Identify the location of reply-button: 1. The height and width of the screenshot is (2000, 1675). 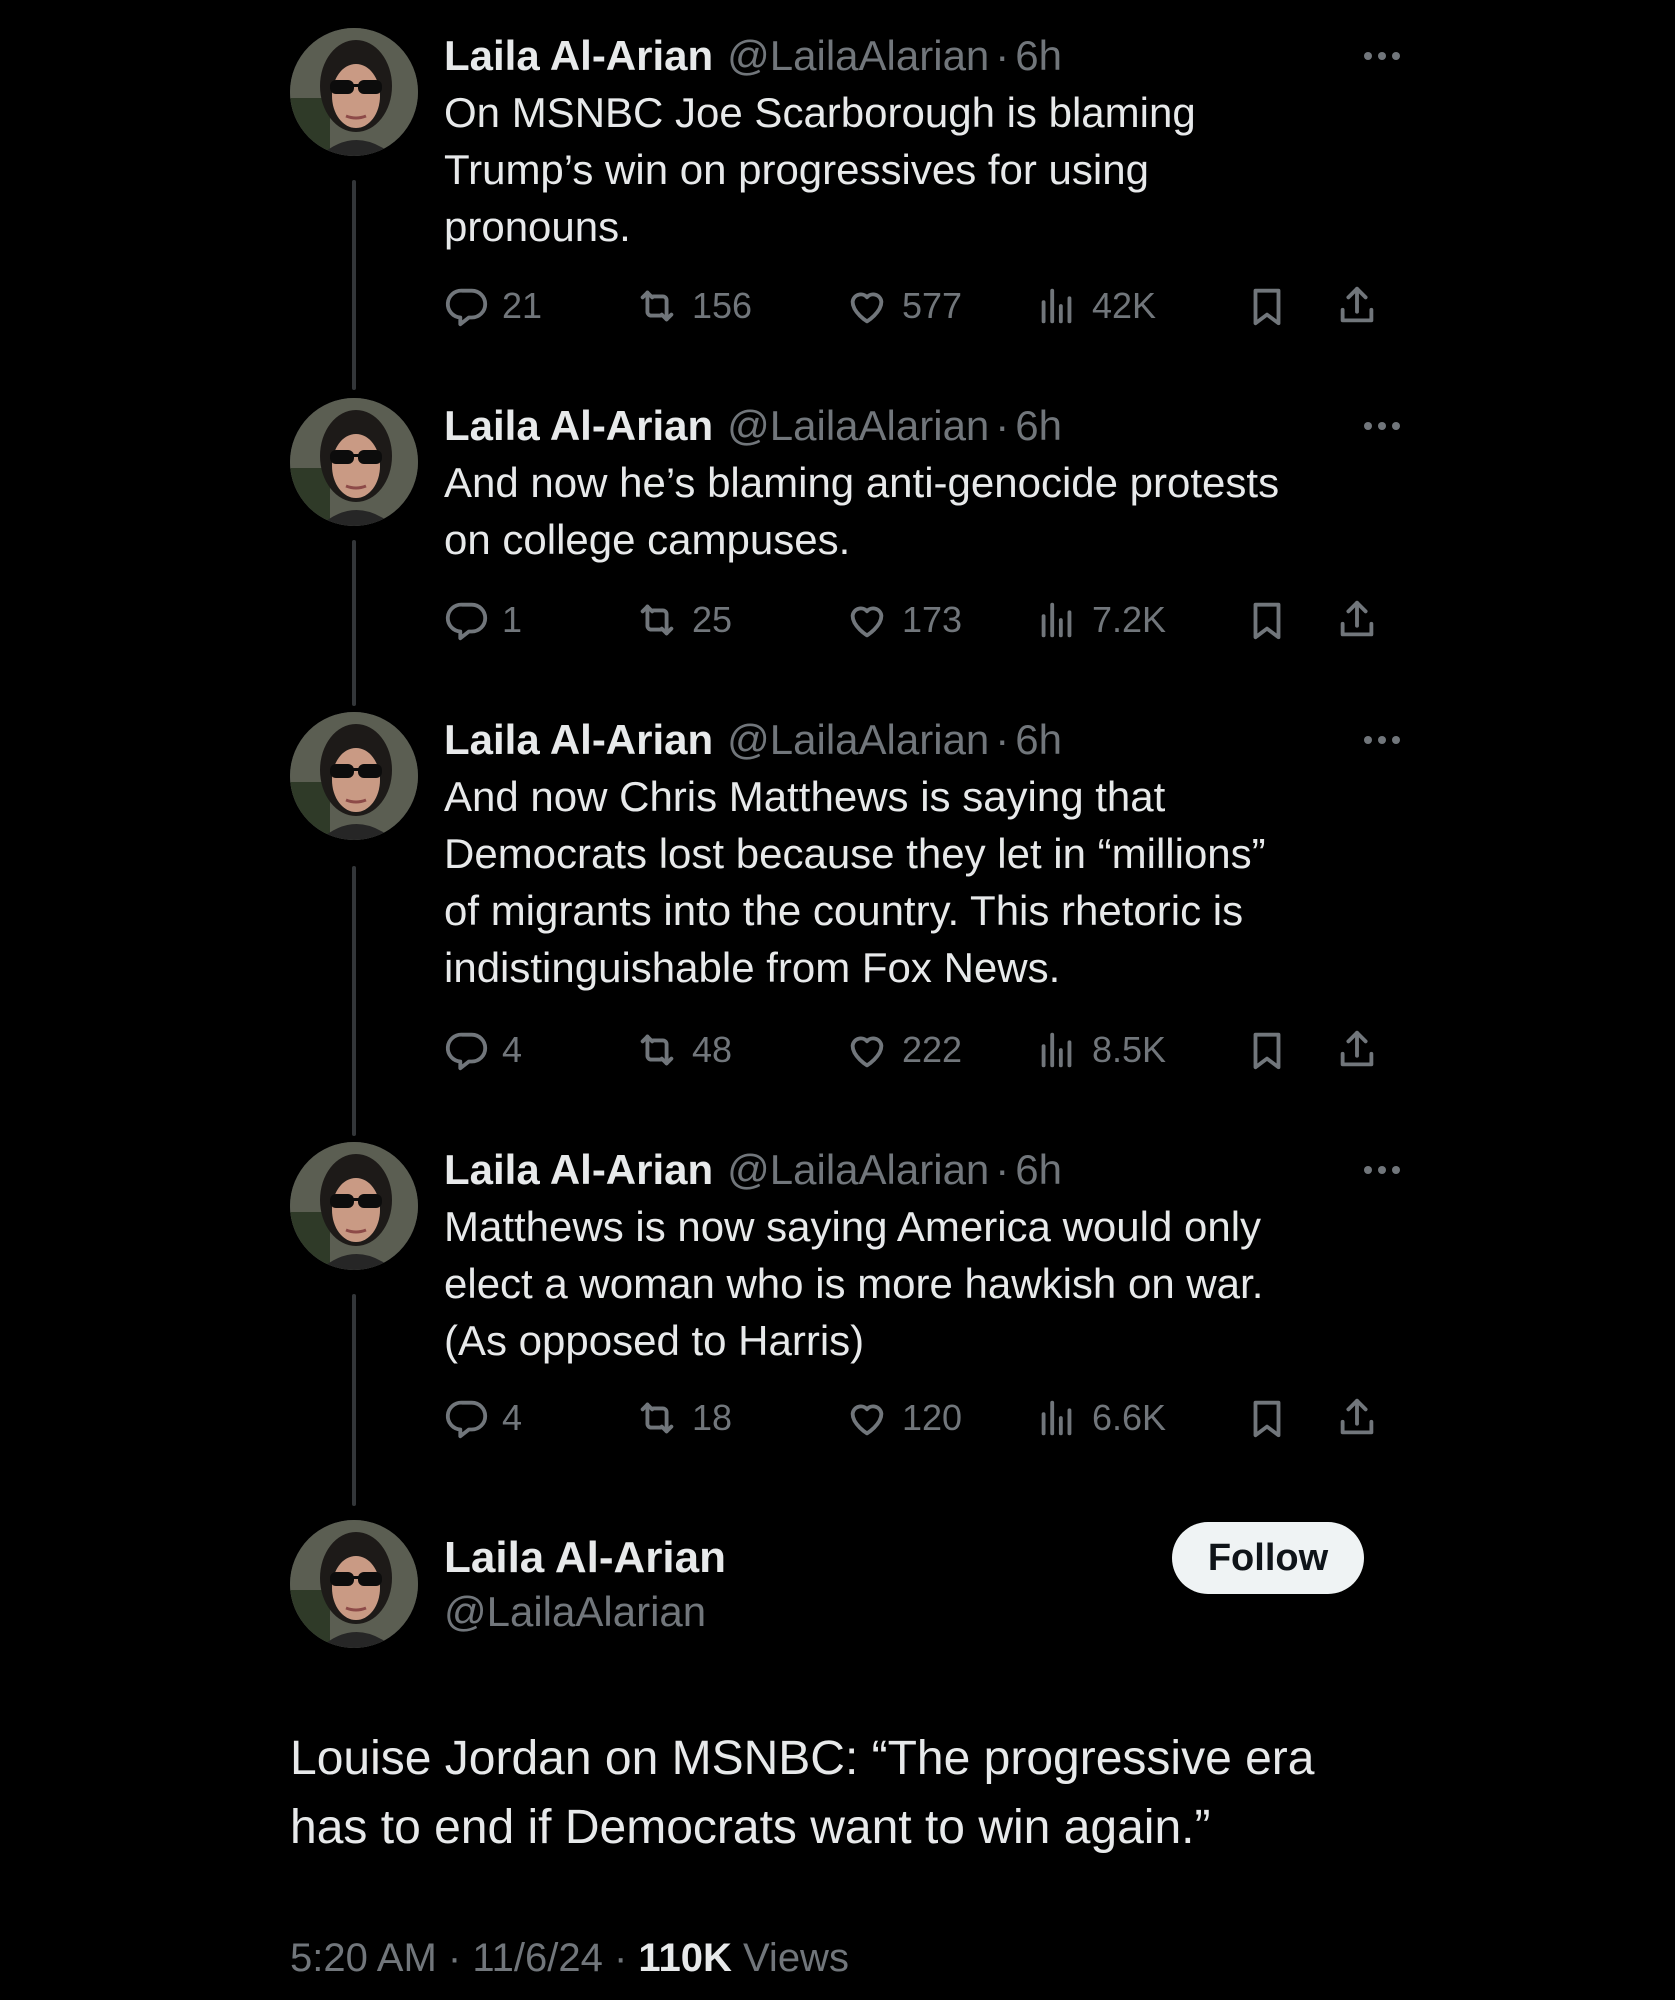
(483, 620).